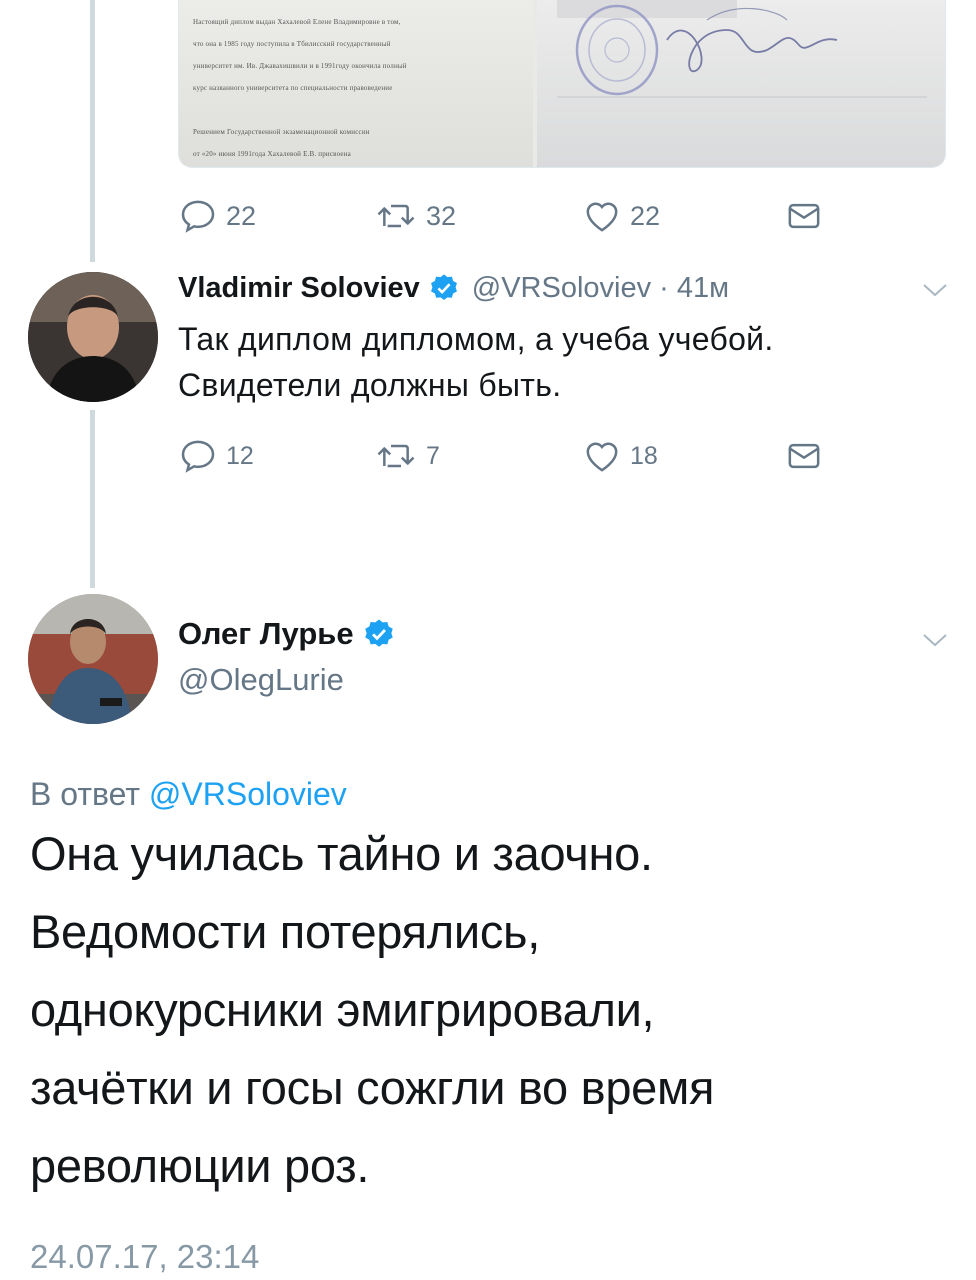 Image resolution: width=976 pixels, height=1280 pixels. Describe the element at coordinates (742, 49) in the screenshot. I see `seal-and-signature-graphic` at that location.